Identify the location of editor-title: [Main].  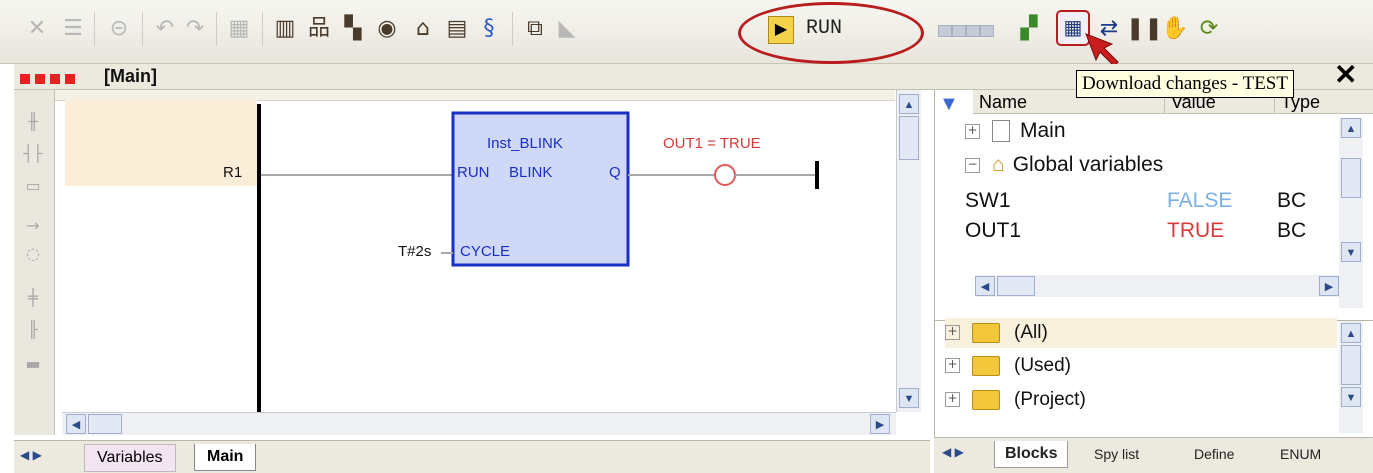
(130, 76).